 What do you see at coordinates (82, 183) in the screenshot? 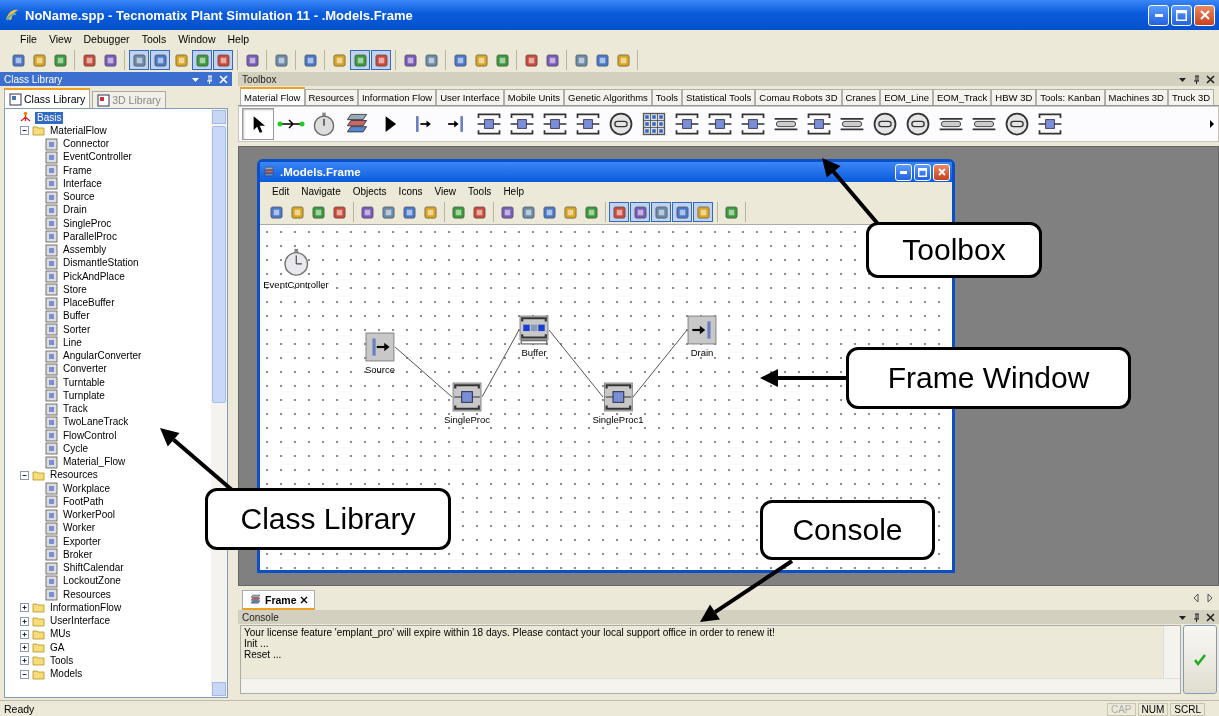
I see `tree-item: Interface` at bounding box center [82, 183].